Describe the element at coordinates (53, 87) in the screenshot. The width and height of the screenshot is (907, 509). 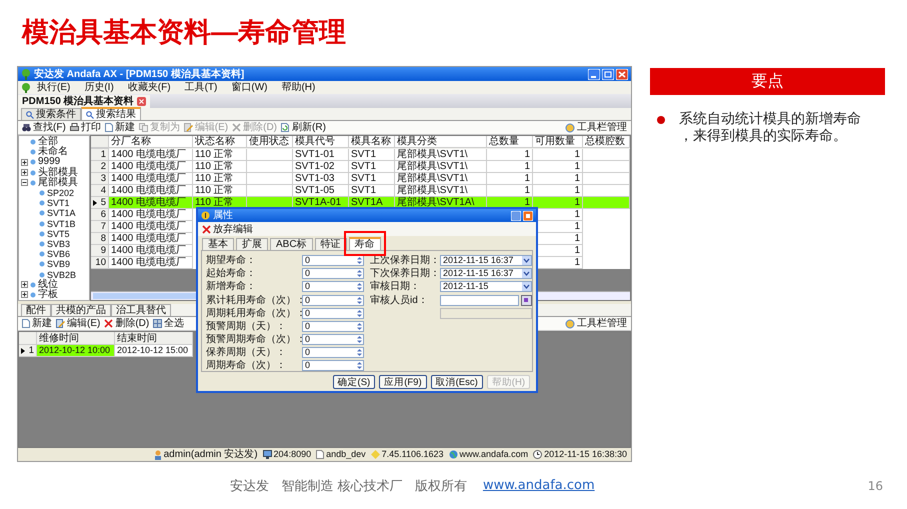
I see `menu-item: 执行(E)` at that location.